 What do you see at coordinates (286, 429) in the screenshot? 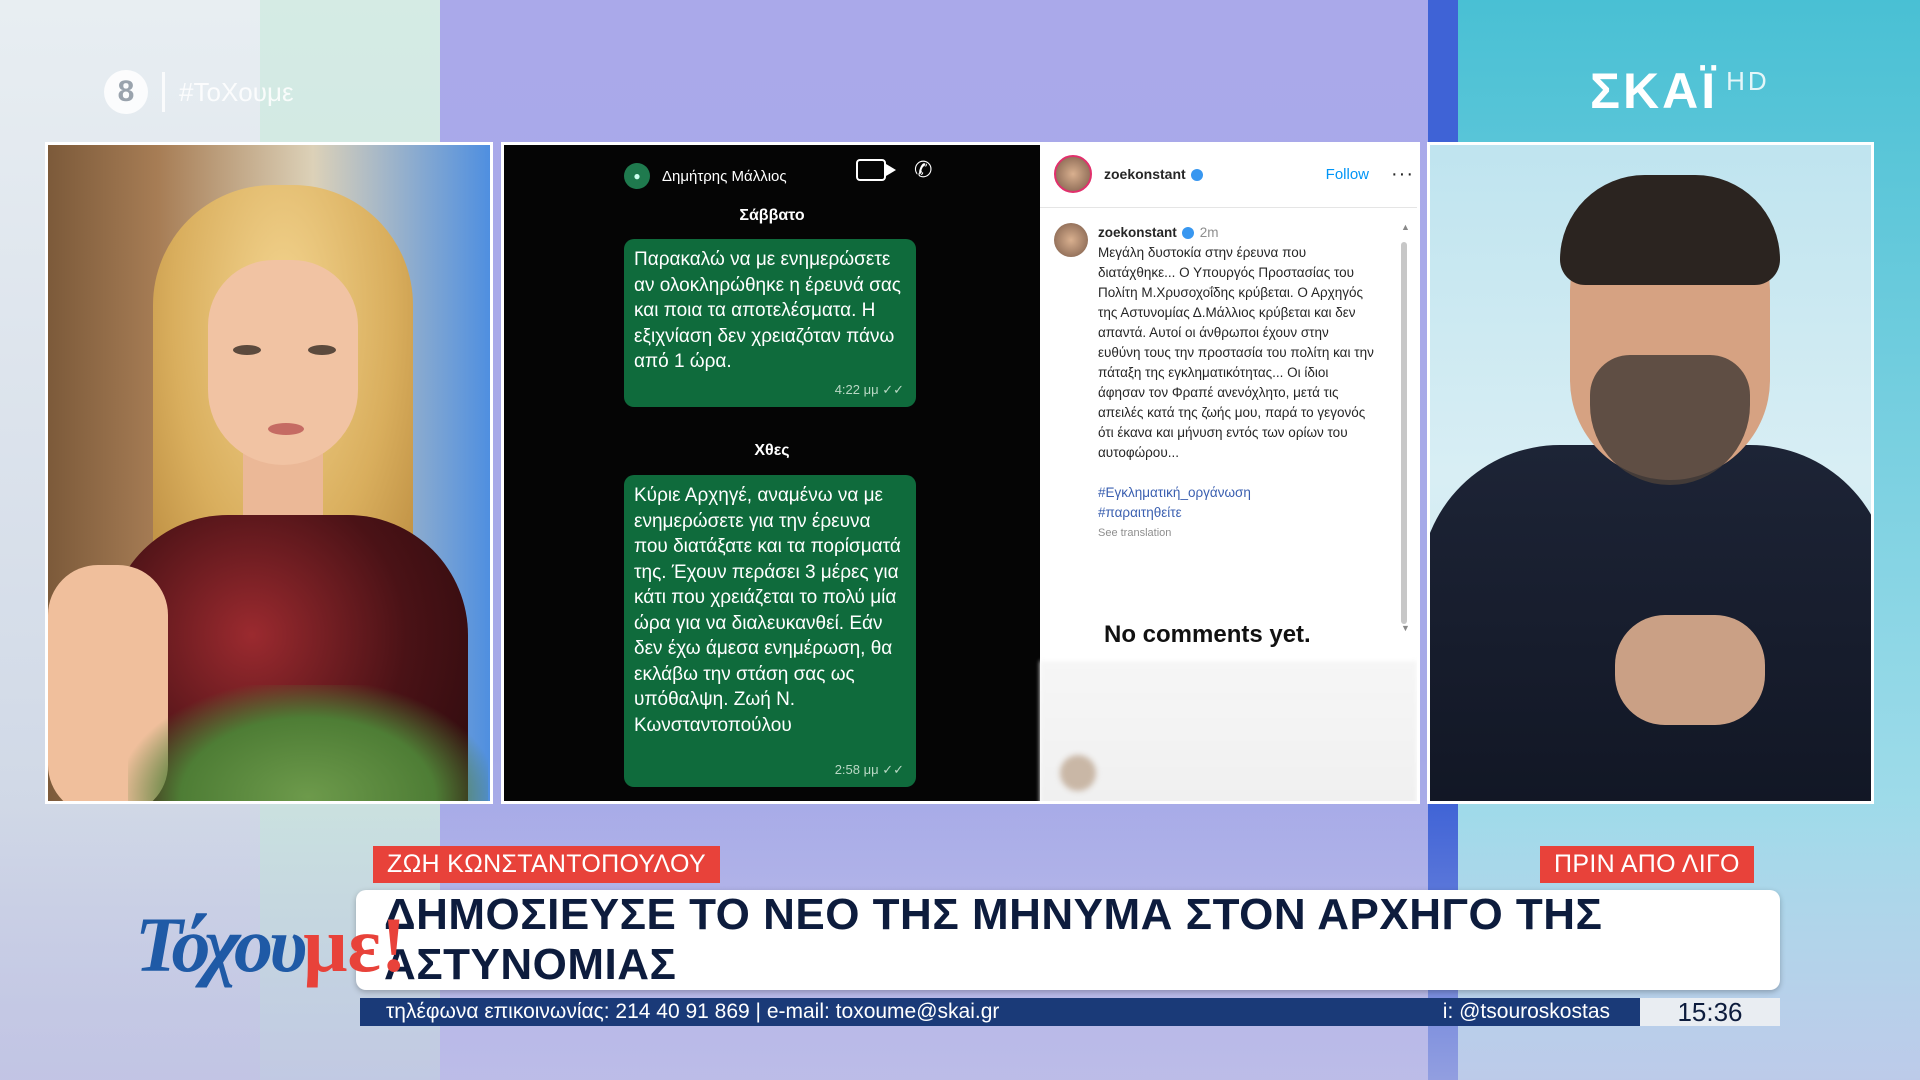
I see `presenter-lips` at bounding box center [286, 429].